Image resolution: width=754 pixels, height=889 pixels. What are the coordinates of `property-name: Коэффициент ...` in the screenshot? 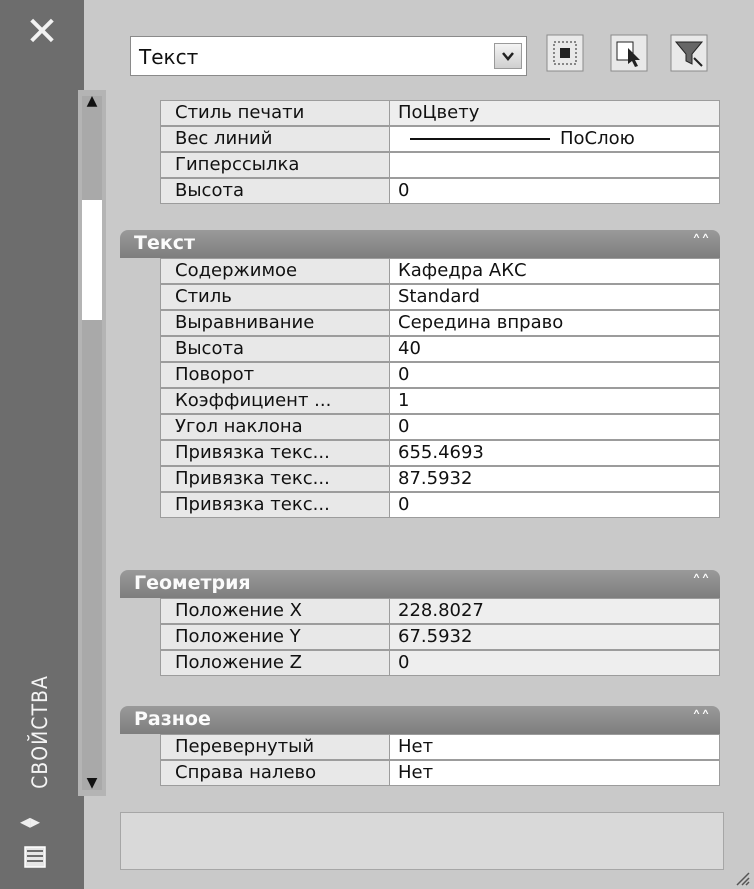 It's located at (275, 401).